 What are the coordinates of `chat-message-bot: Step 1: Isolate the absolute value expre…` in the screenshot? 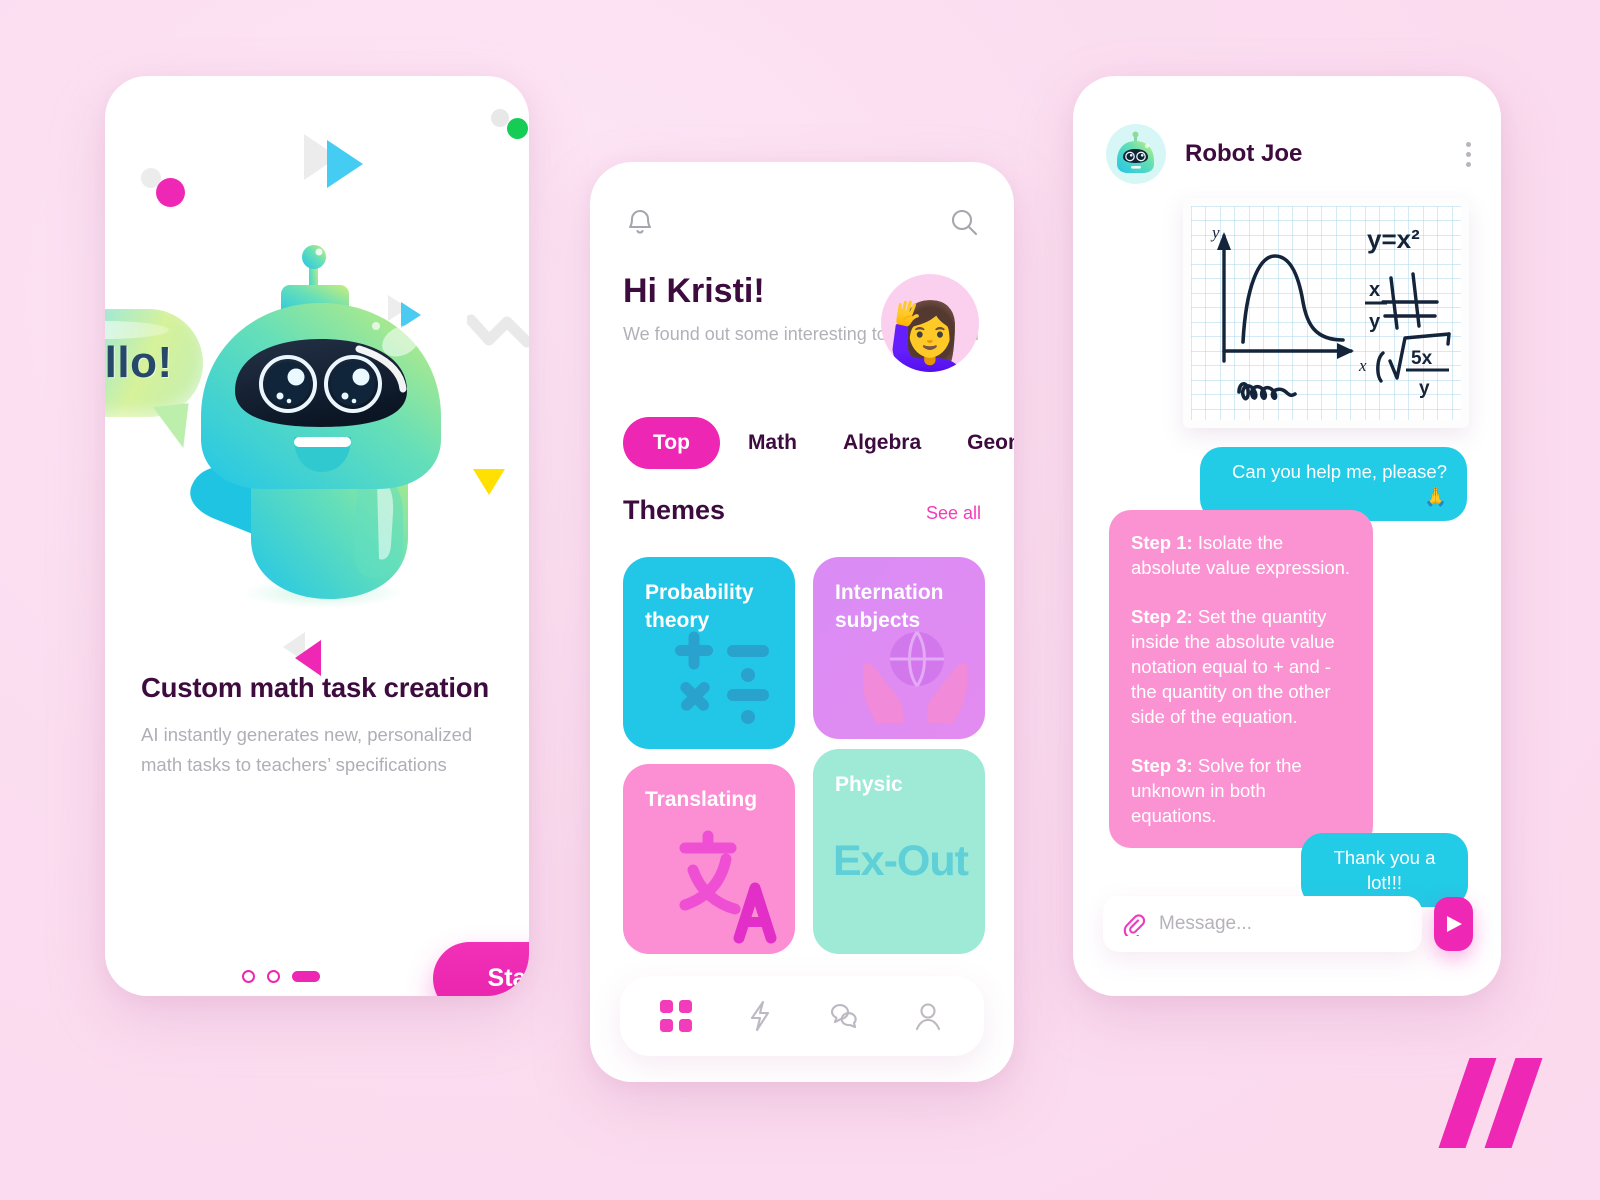 It's located at (1241, 679).